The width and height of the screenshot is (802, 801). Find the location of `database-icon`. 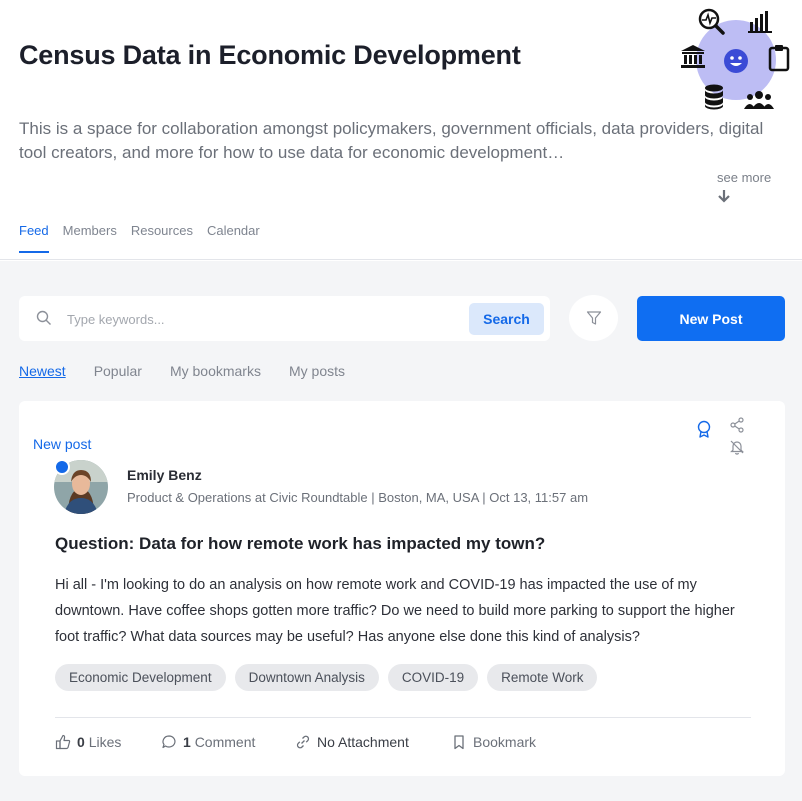

database-icon is located at coordinates (714, 97).